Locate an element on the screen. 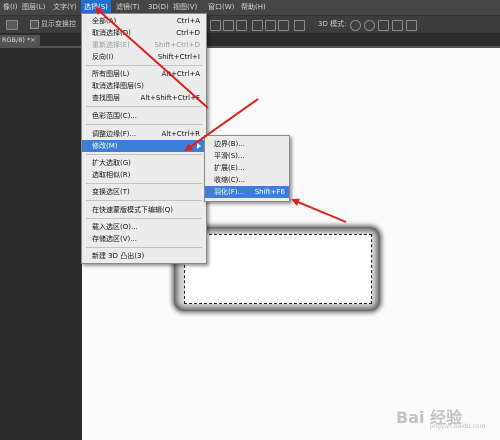  arrow-to-modify-item is located at coordinates (221, 125).